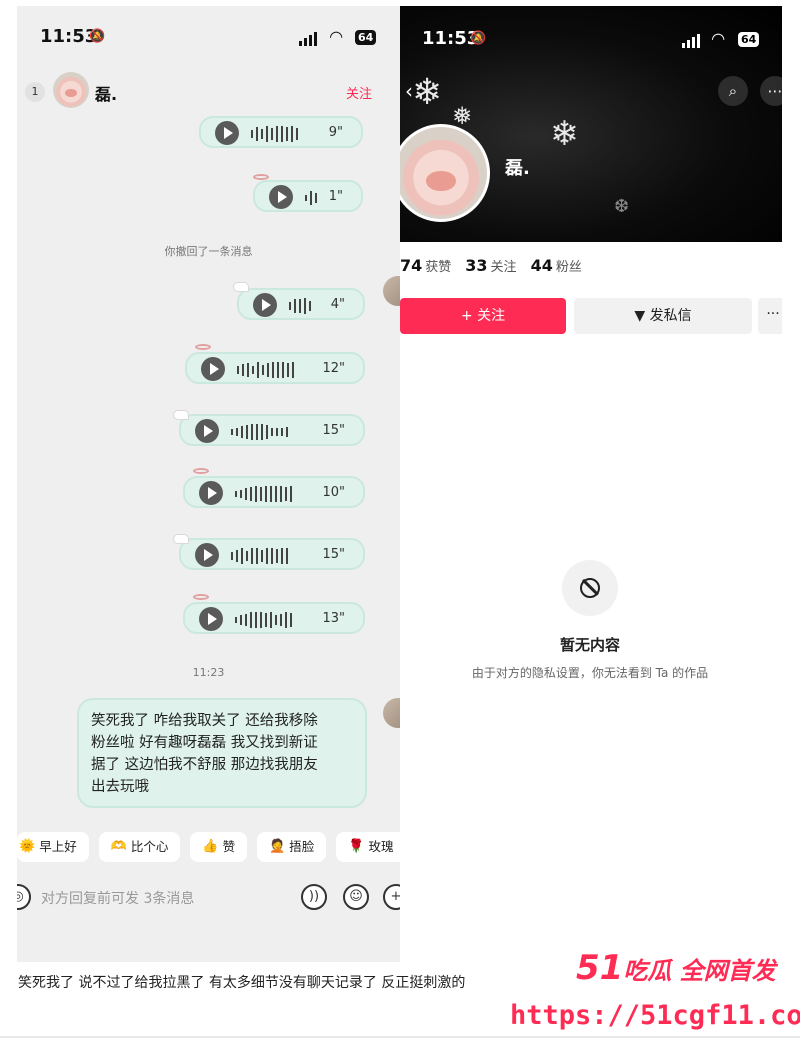  What do you see at coordinates (400, 1037) in the screenshot?
I see `divider` at bounding box center [400, 1037].